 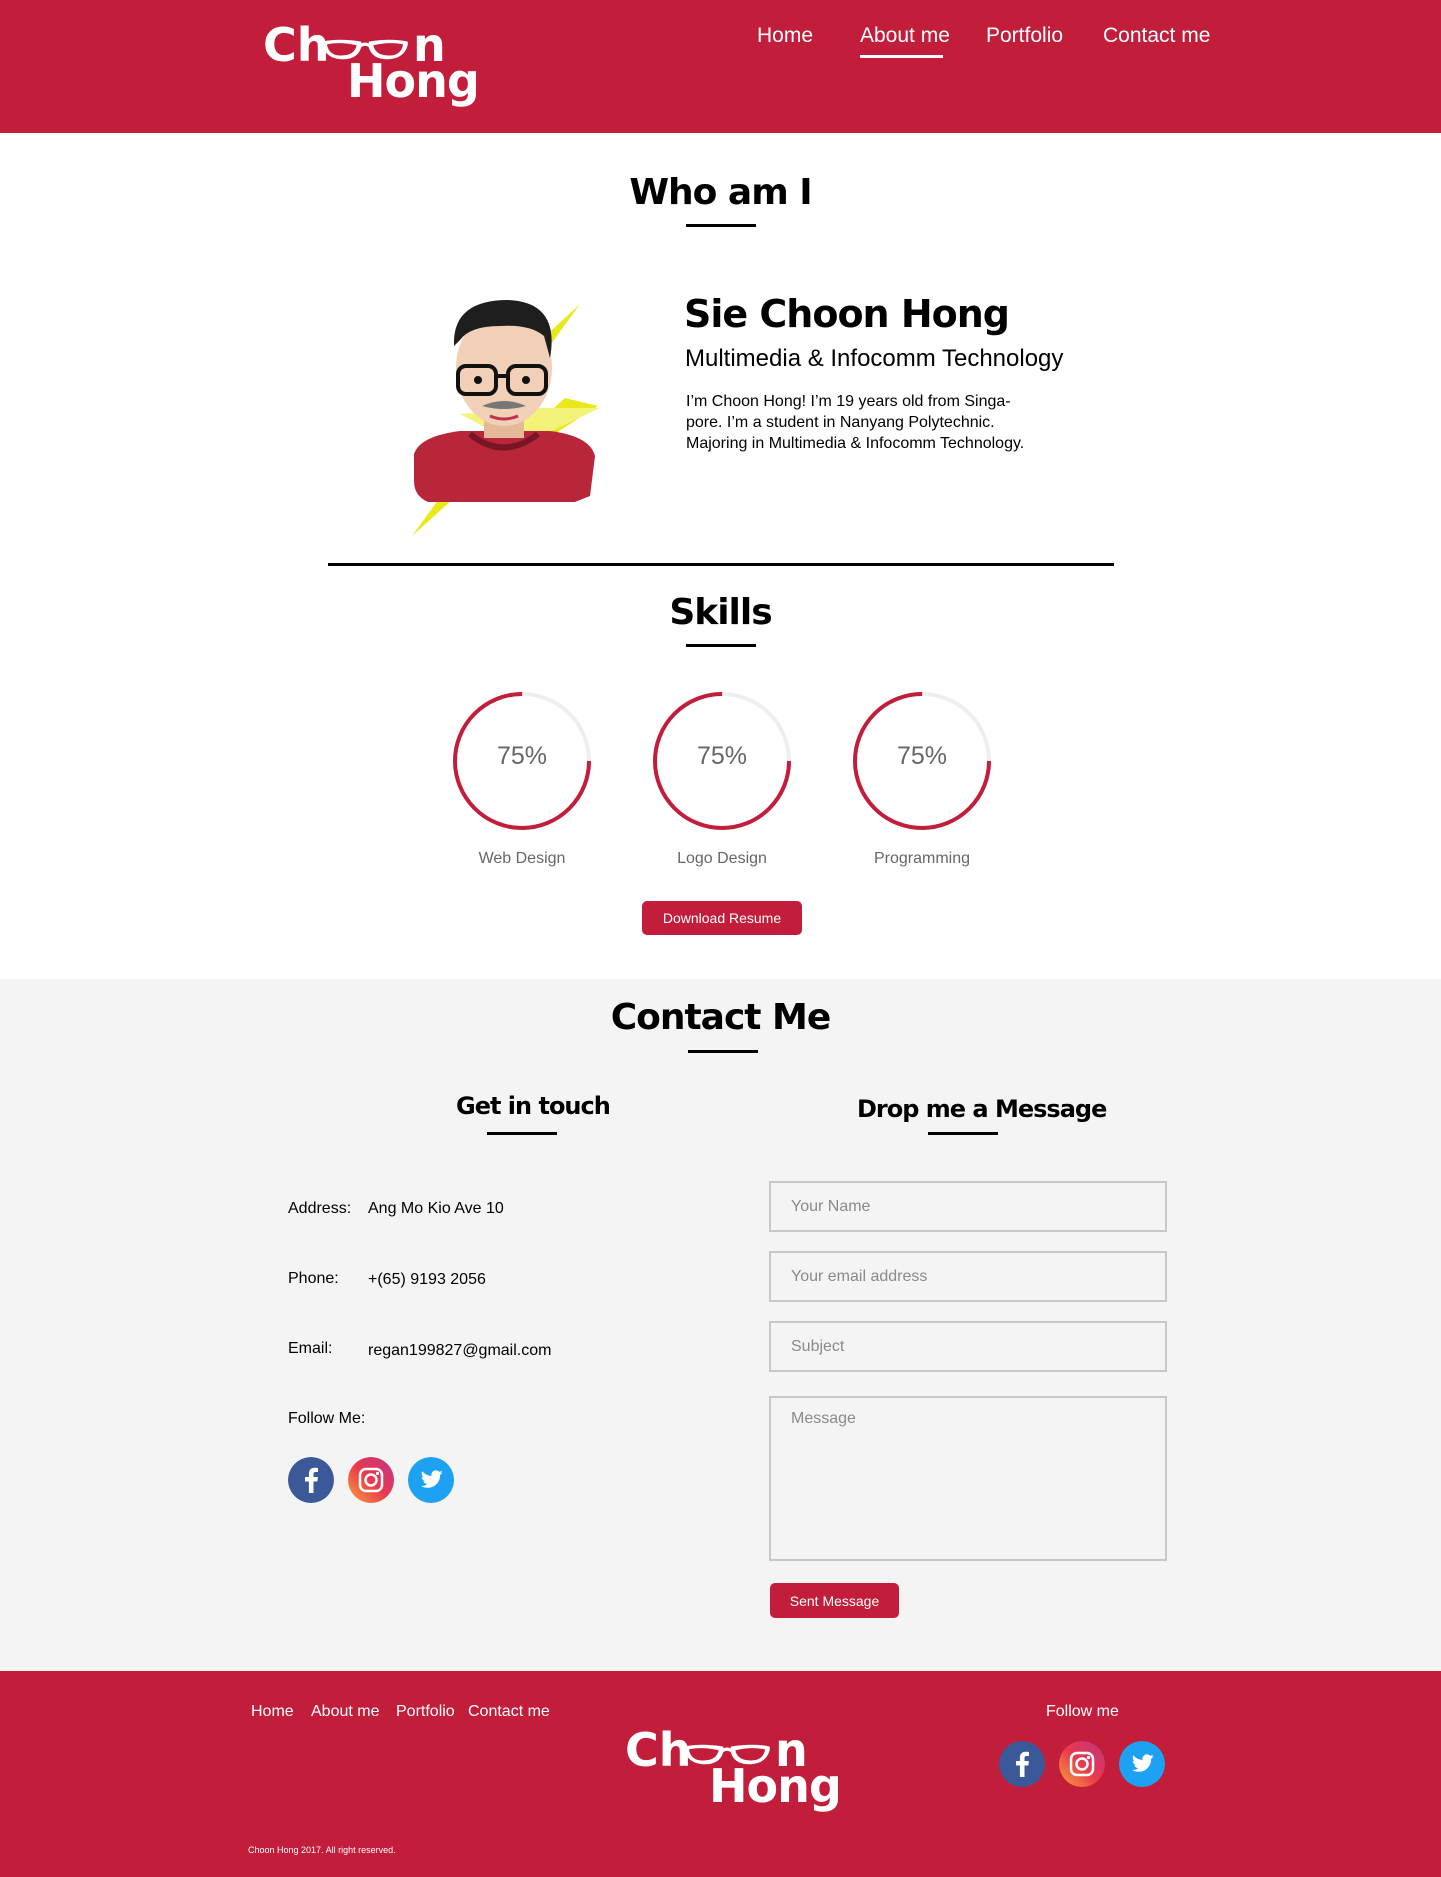 I want to click on footer-copyright: Choon Hong 2017. All right reserved., so click(x=322, y=1850).